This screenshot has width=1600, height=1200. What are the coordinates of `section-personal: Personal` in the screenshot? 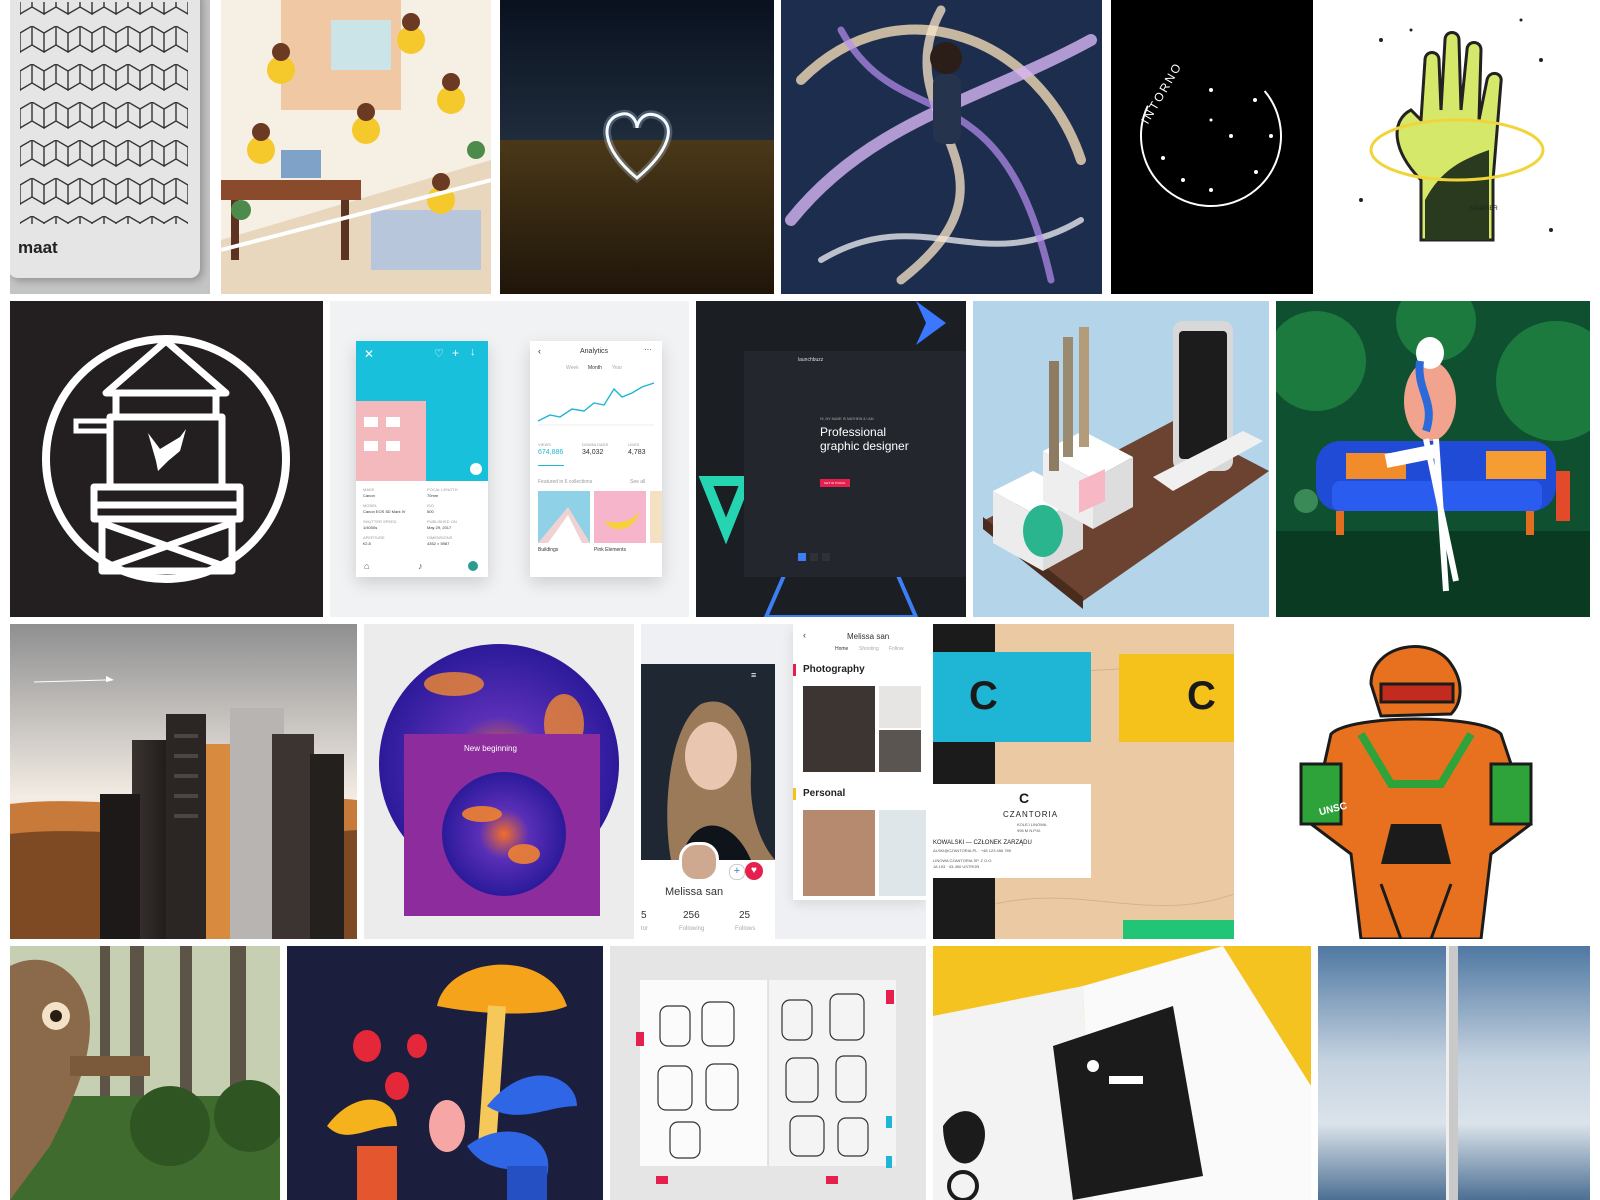 It's located at (824, 793).